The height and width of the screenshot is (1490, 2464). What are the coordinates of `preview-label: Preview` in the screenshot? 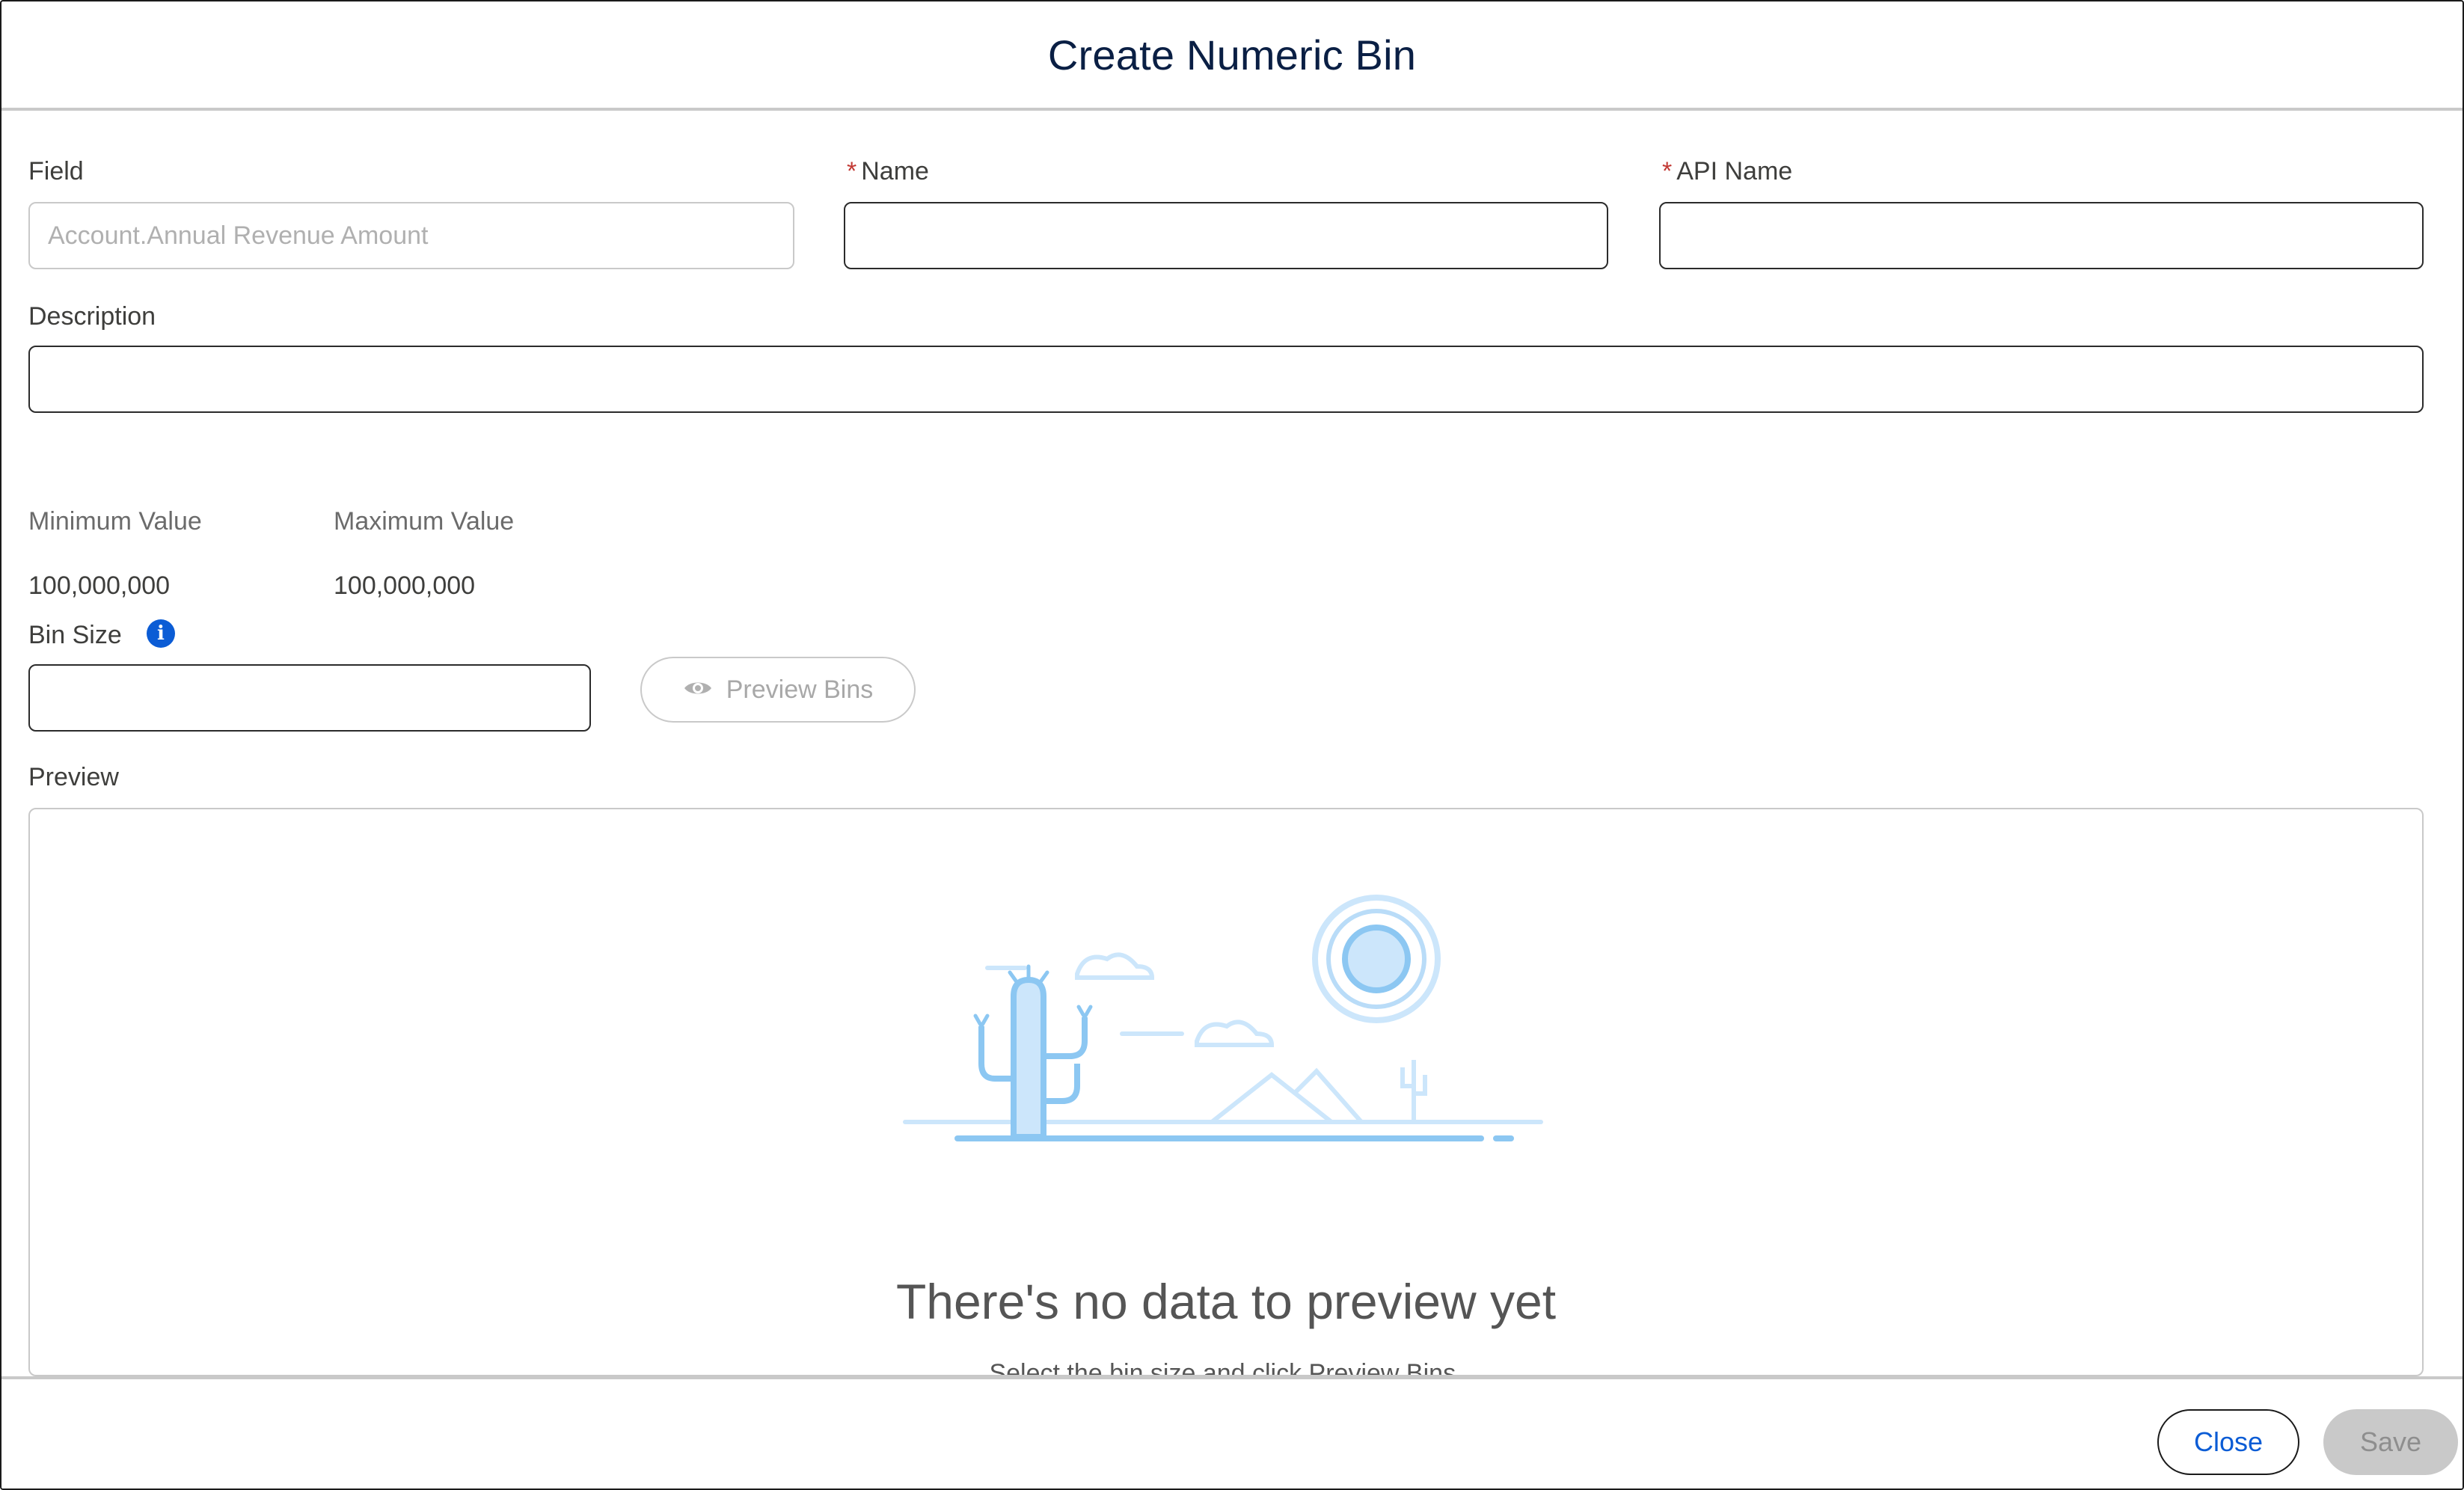 It's located at (73, 777).